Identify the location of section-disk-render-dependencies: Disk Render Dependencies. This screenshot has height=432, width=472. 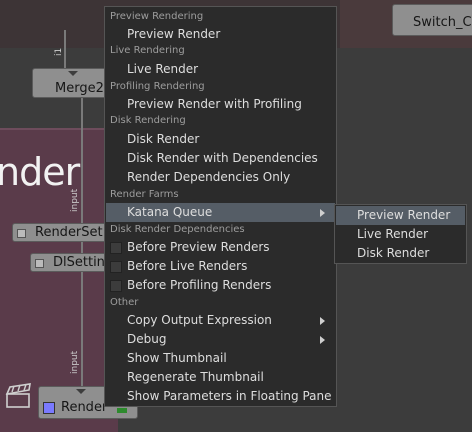
(177, 229).